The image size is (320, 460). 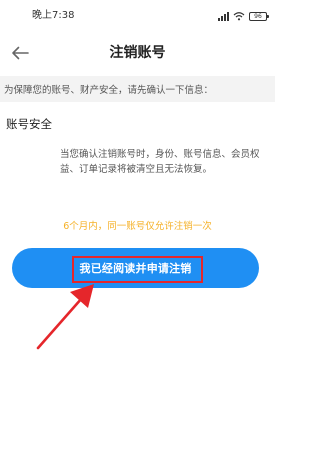 I want to click on section-title: 账号安全, so click(x=29, y=124).